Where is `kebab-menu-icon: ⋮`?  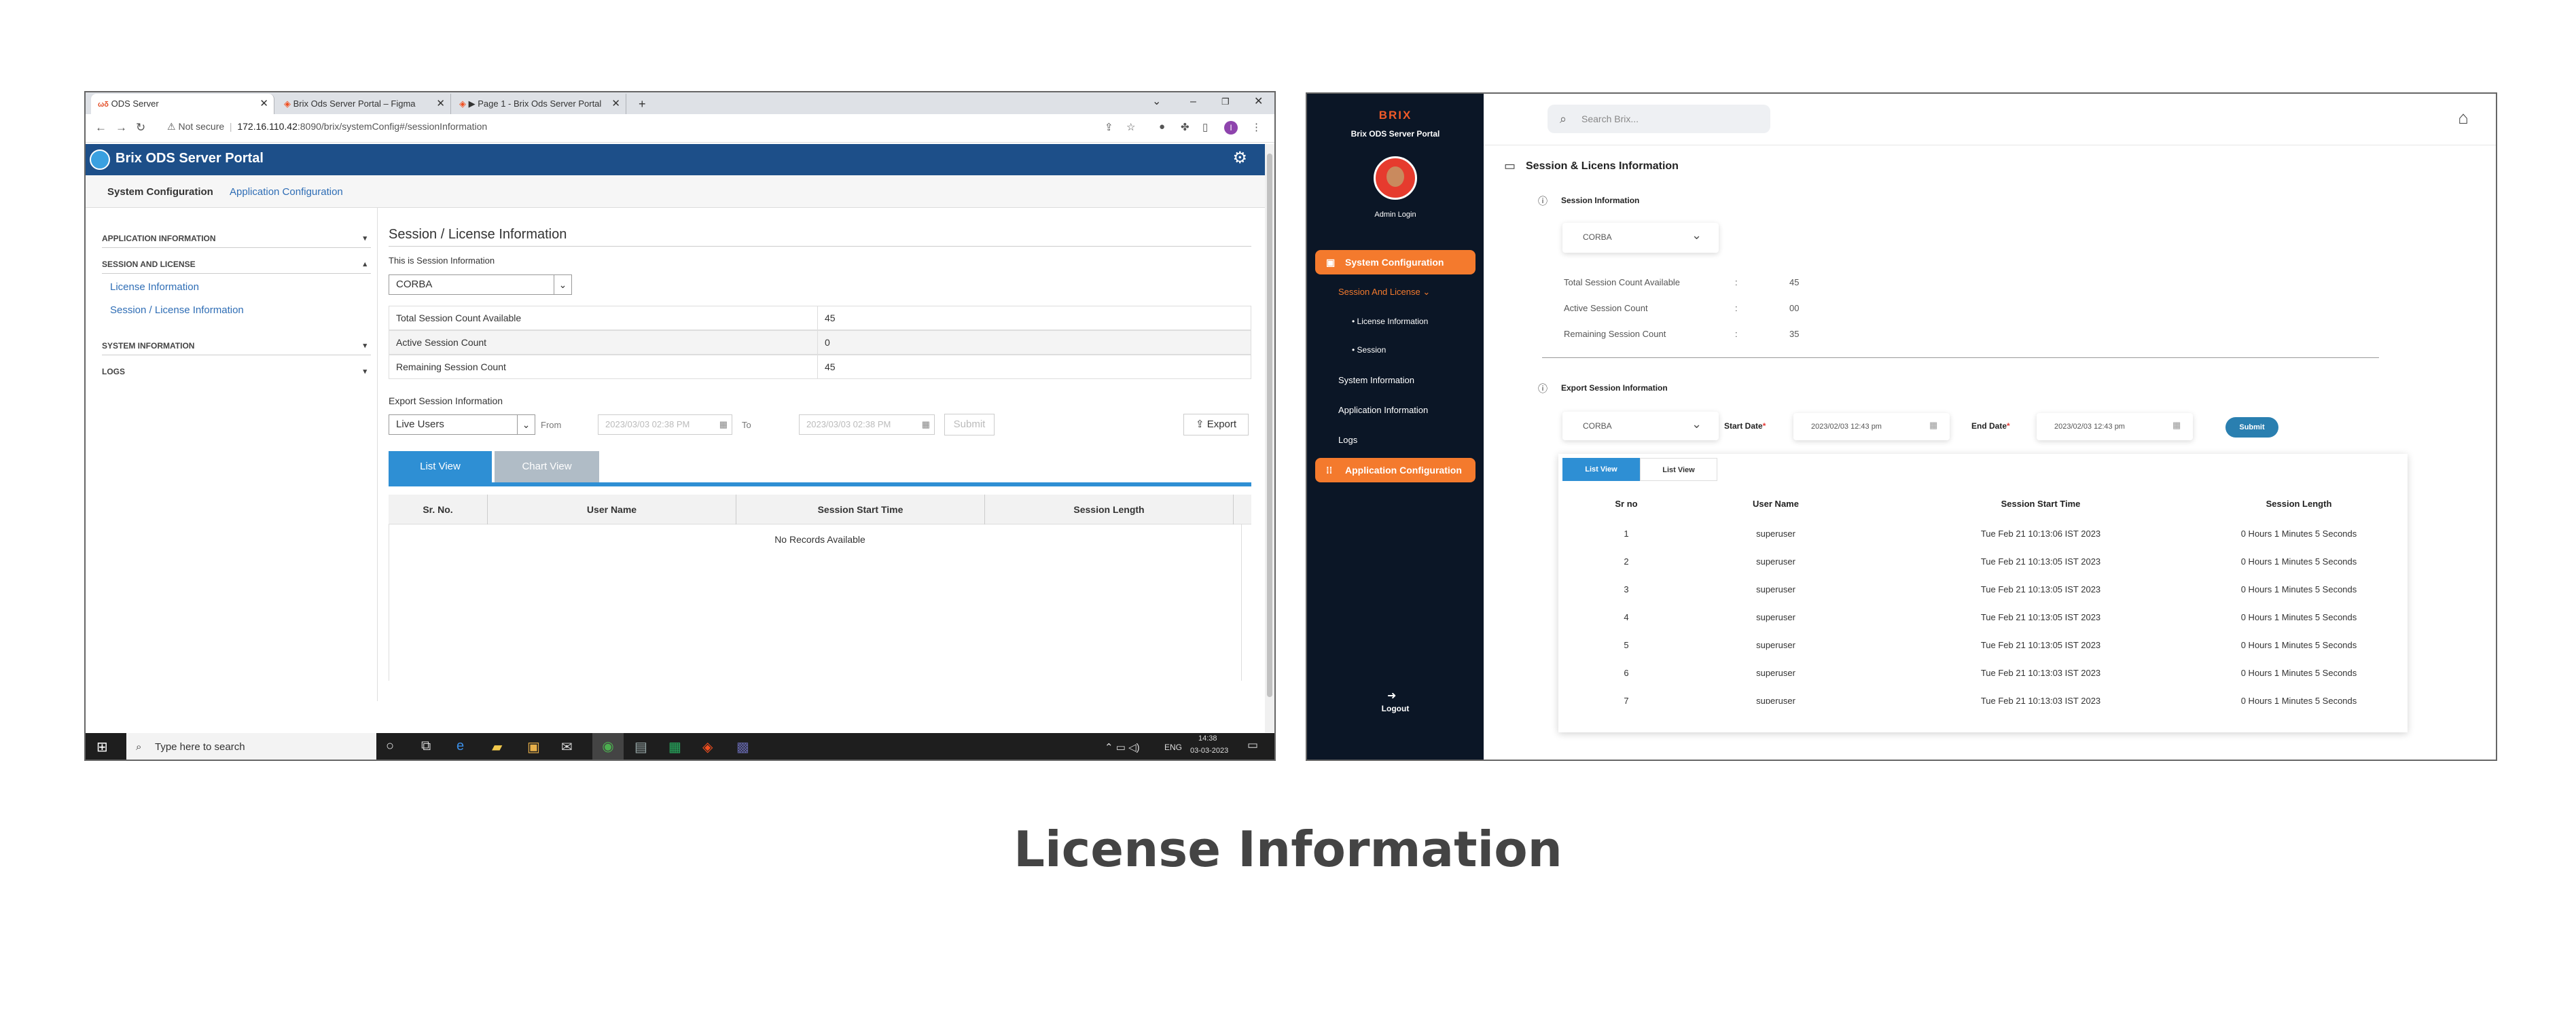
kebab-menu-icon: ⋮ is located at coordinates (1256, 127).